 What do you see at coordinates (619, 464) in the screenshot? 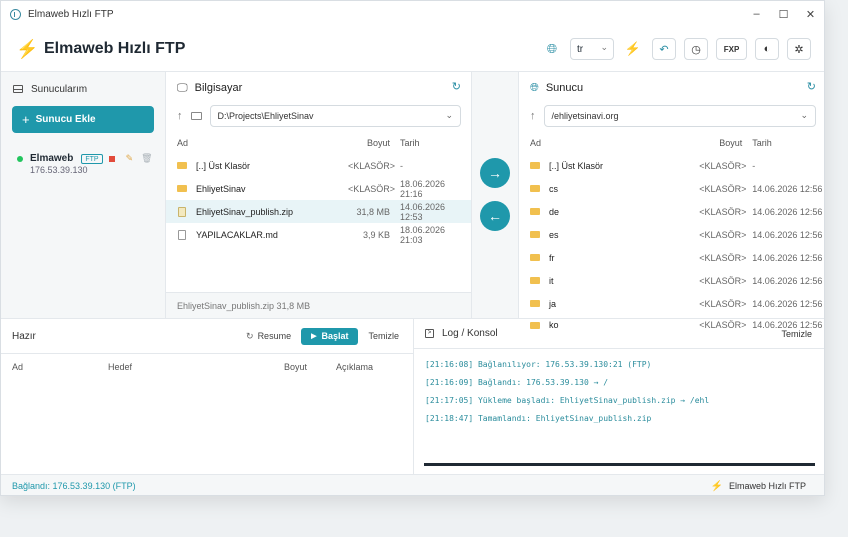
I see `log-scrollbar` at bounding box center [619, 464].